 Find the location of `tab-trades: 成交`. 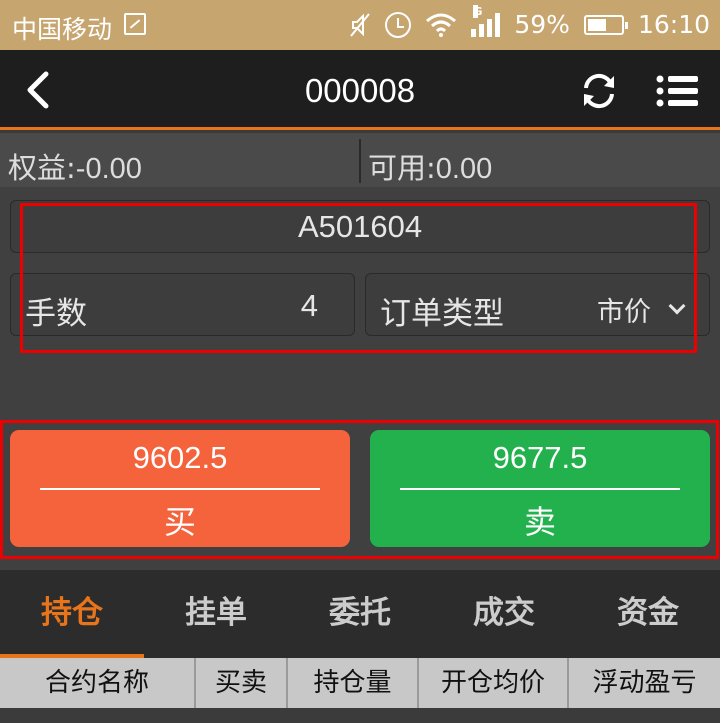

tab-trades: 成交 is located at coordinates (504, 614).